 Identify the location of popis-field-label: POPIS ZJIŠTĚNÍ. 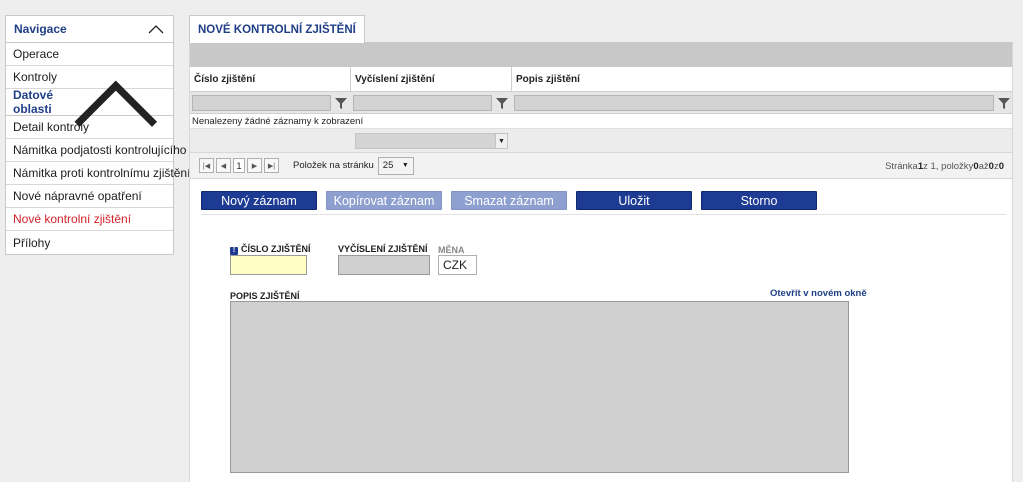
(265, 296).